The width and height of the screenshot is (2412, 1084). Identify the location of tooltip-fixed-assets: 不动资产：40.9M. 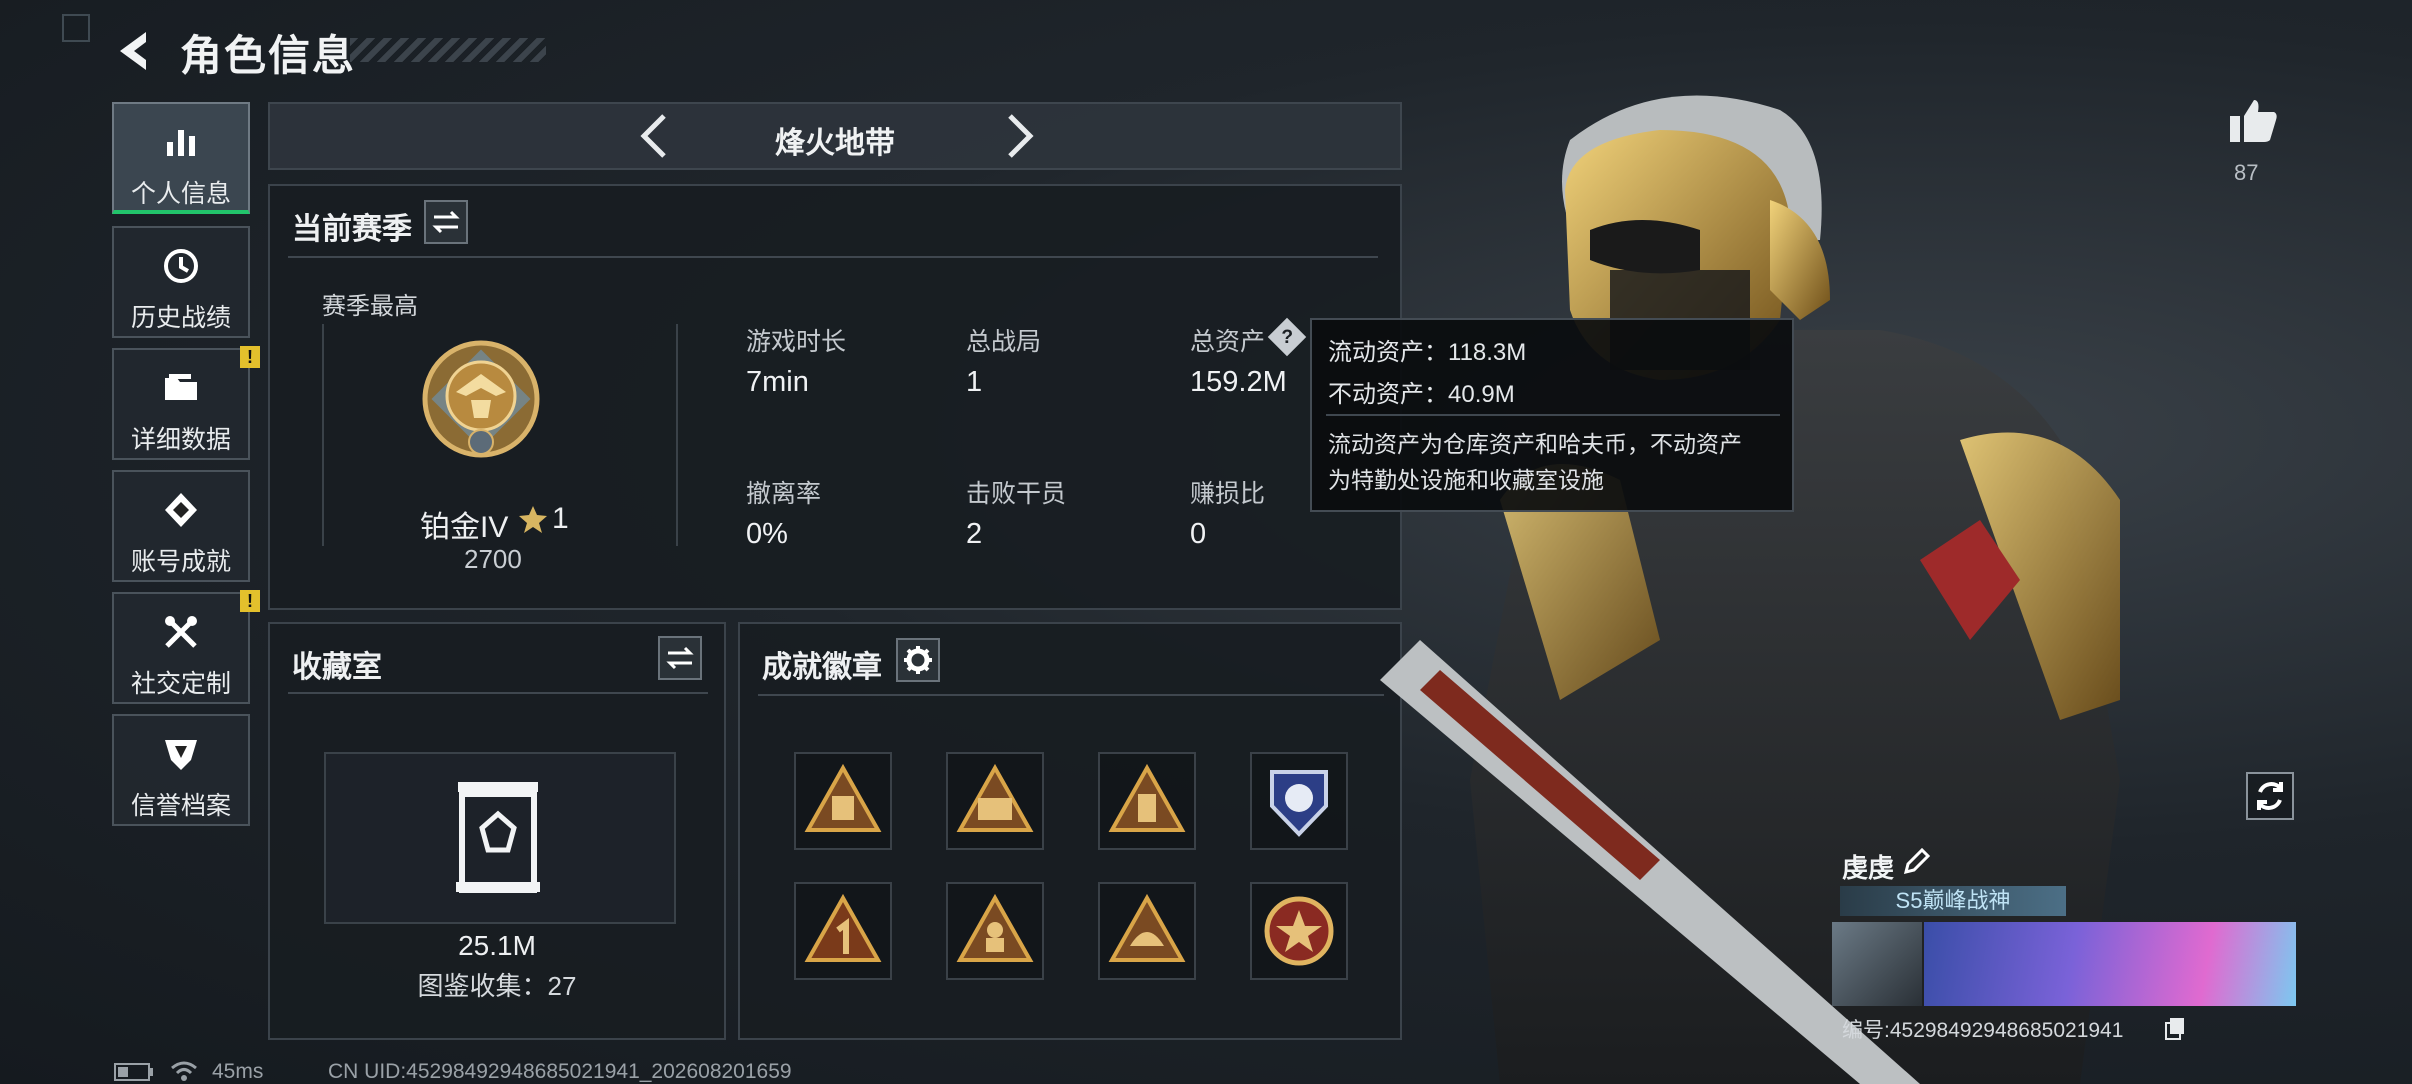
(1421, 394).